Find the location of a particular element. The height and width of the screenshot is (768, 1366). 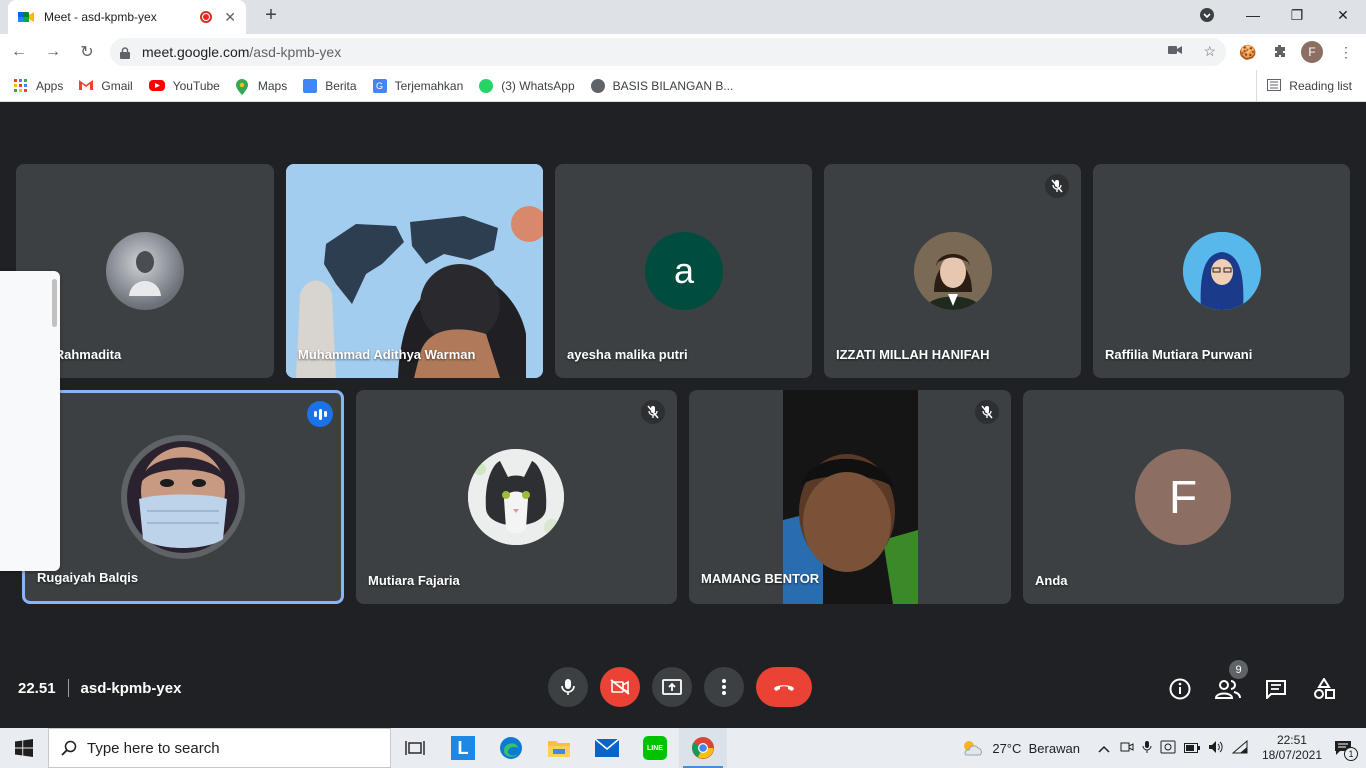

mail-icon is located at coordinates (607, 748).